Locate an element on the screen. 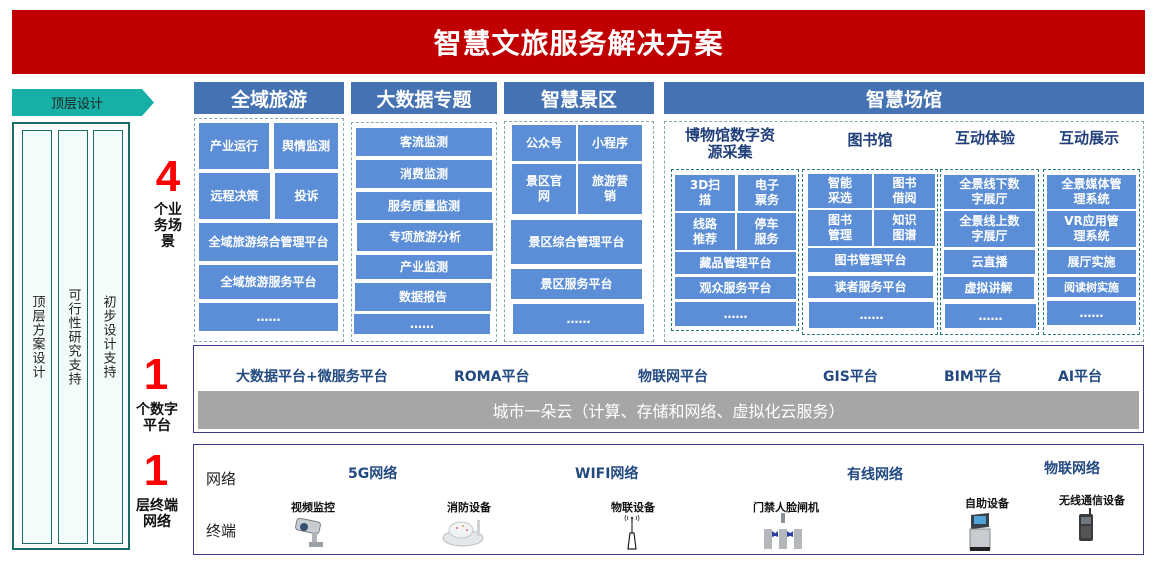 The height and width of the screenshot is (571, 1161). cell-consumption: 消费监测 is located at coordinates (424, 174).